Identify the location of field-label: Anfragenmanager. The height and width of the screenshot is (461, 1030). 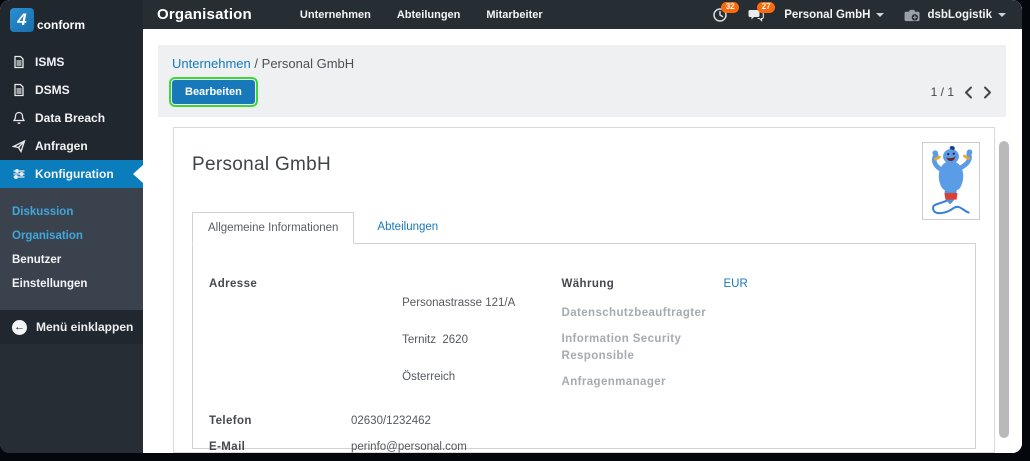
(613, 382).